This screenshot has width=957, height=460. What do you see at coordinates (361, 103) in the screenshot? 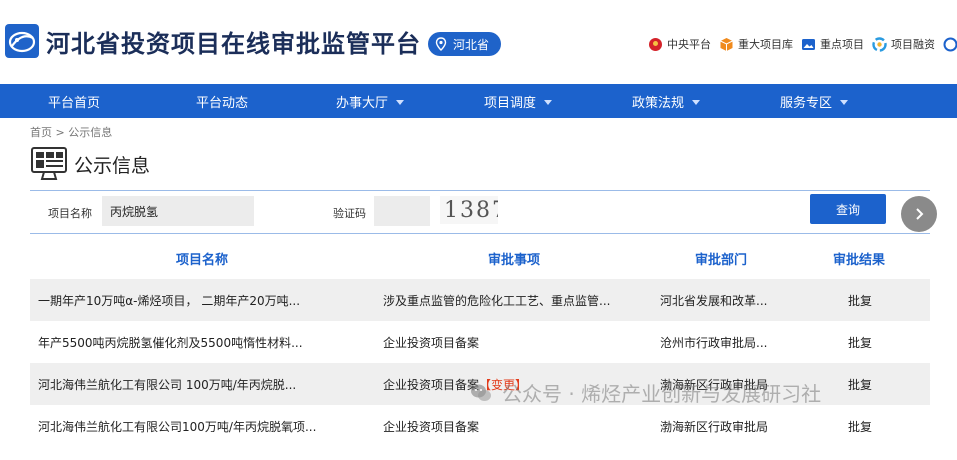
I see `nav-item-label: 办事大厅` at bounding box center [361, 103].